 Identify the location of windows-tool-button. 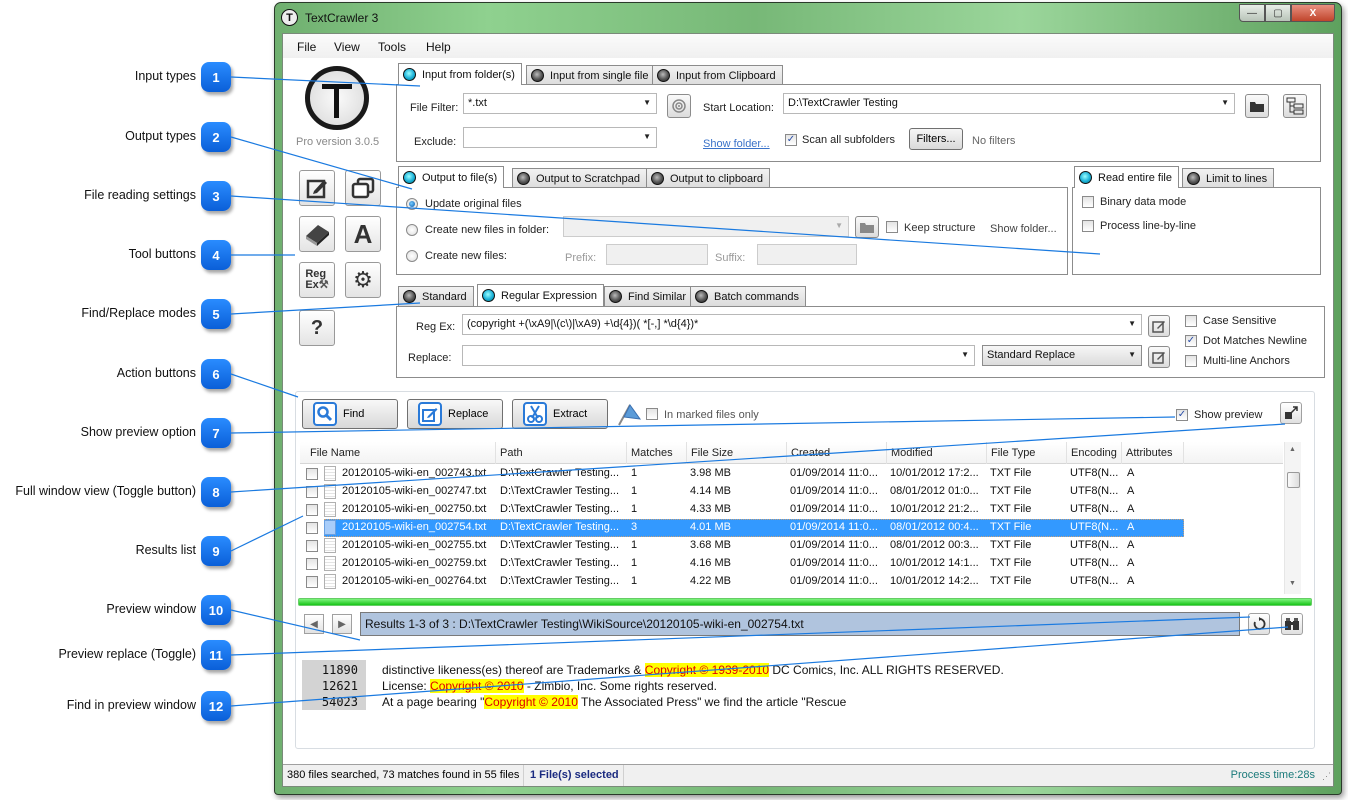
(363, 188).